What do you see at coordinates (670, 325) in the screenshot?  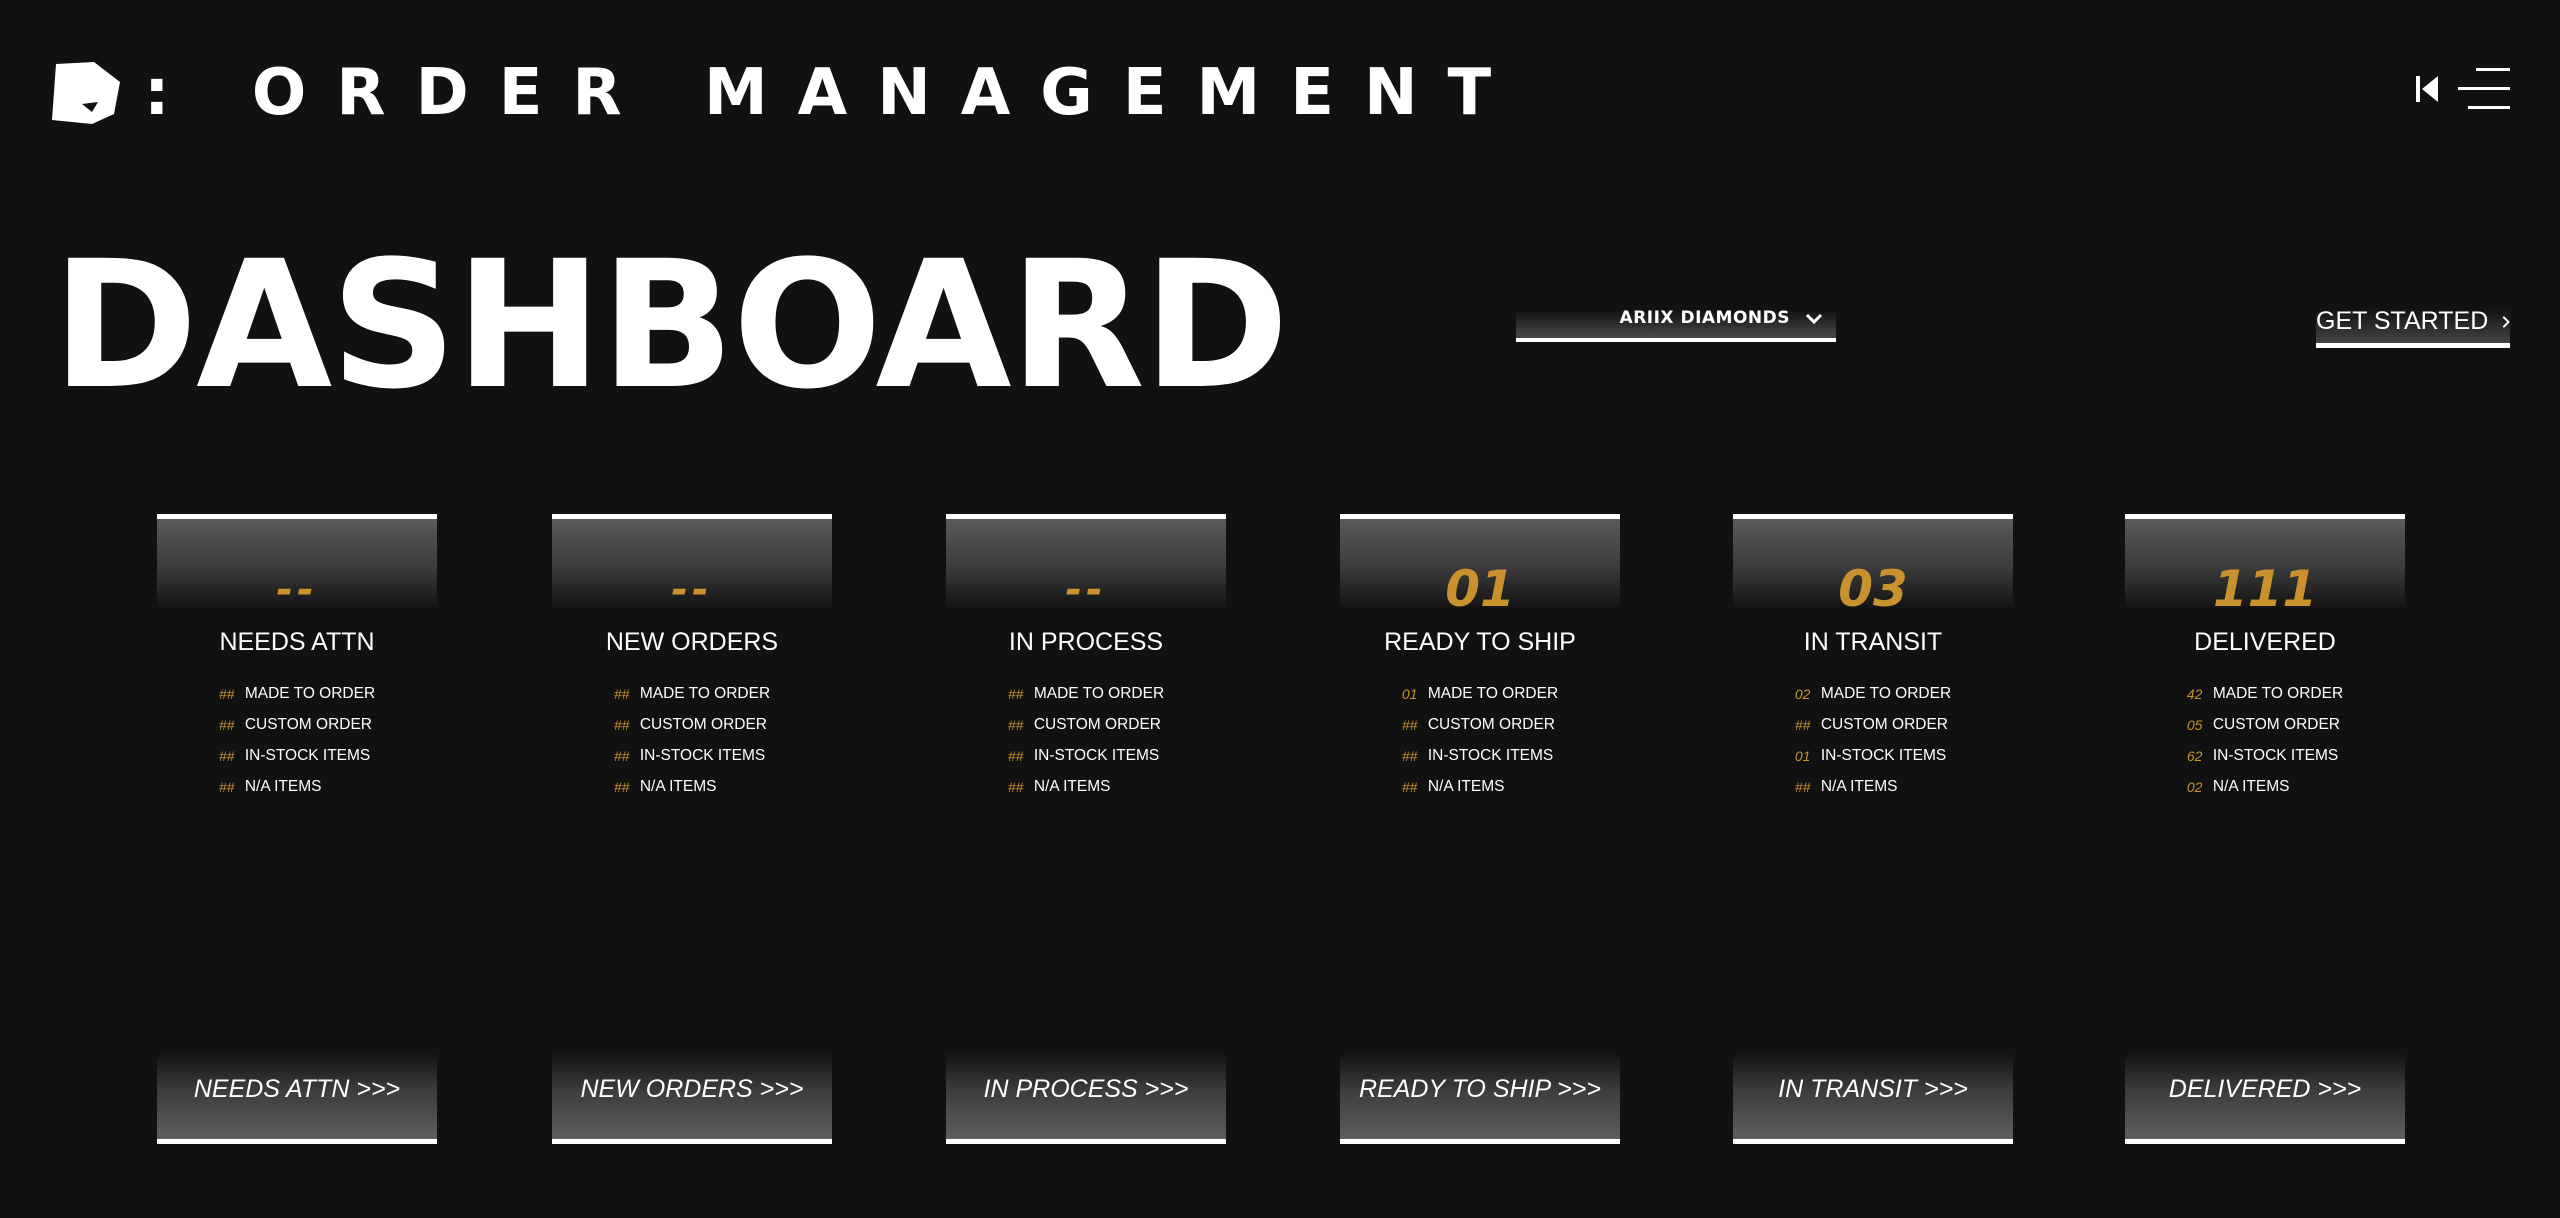 I see `page-title: DASHBOARD` at bounding box center [670, 325].